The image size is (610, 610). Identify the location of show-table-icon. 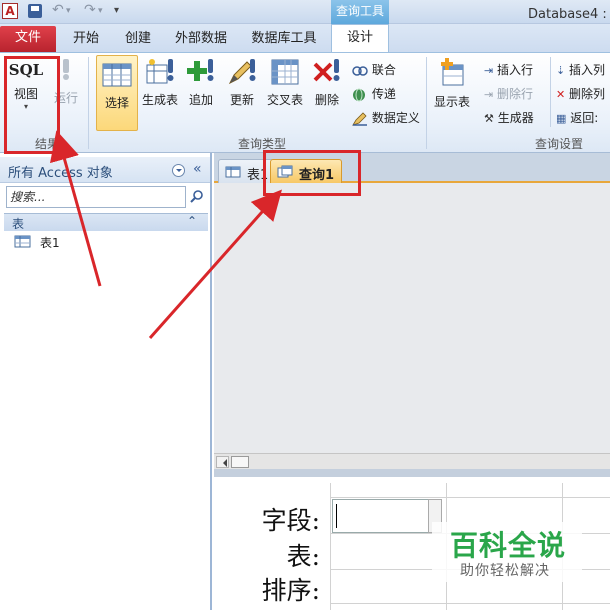
(452, 72).